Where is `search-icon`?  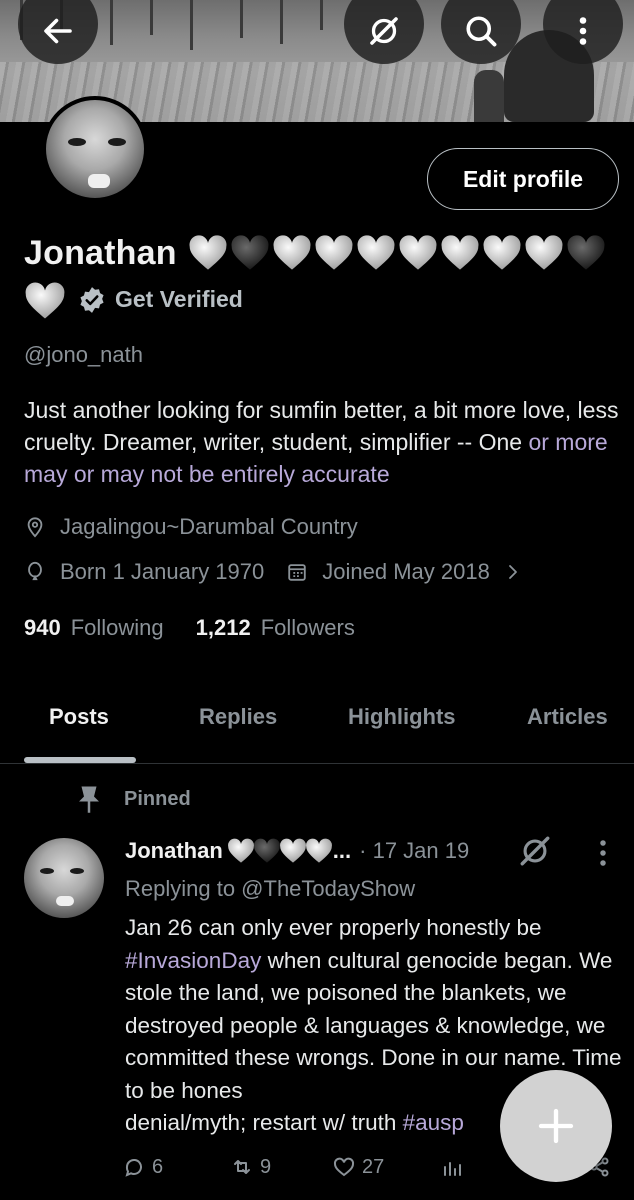 search-icon is located at coordinates (481, 31).